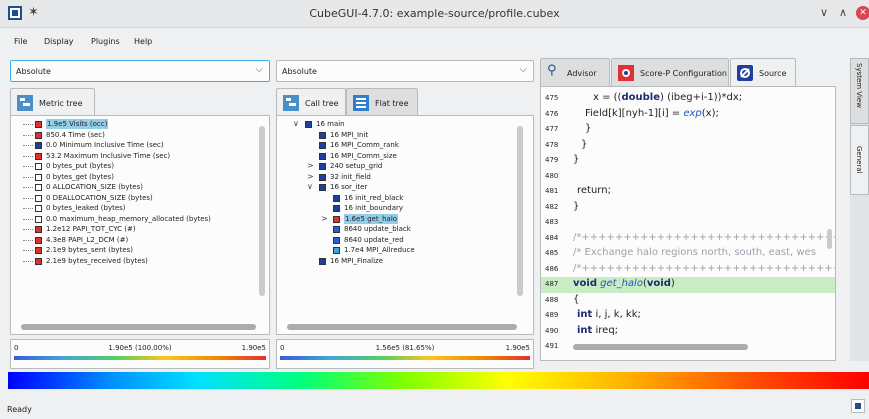 This screenshot has height=419, width=869. I want to click on app-corner-icon, so click(858, 406).